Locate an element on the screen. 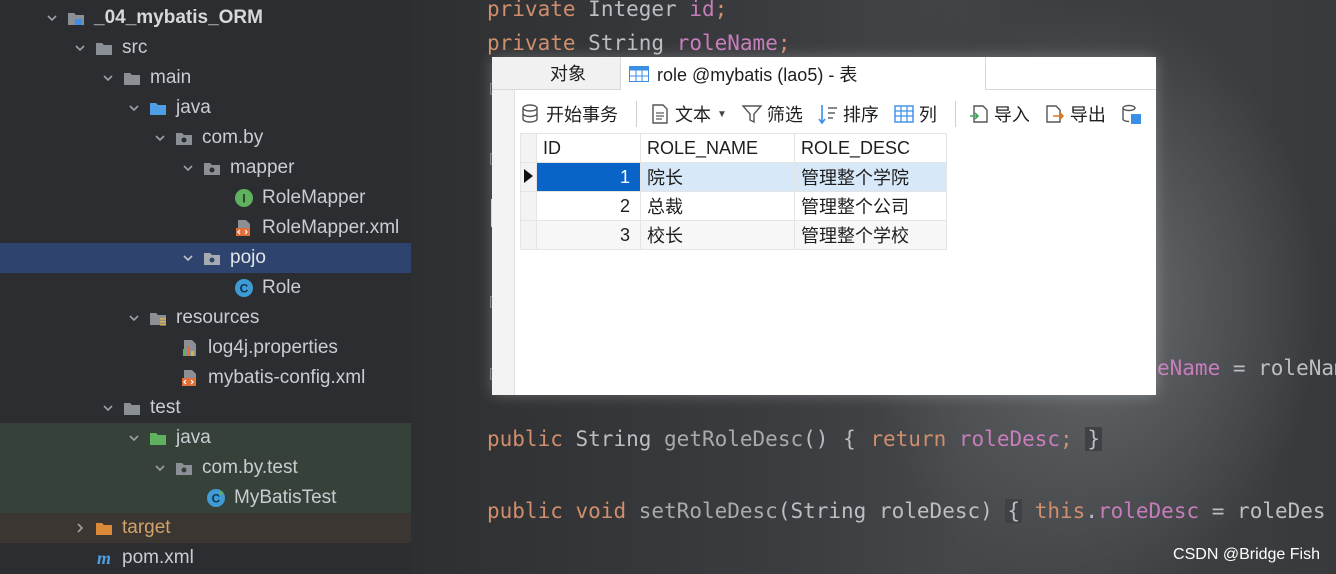 The image size is (1336, 574). text-view-button: 文本 ▼ is located at coordinates (688, 114).